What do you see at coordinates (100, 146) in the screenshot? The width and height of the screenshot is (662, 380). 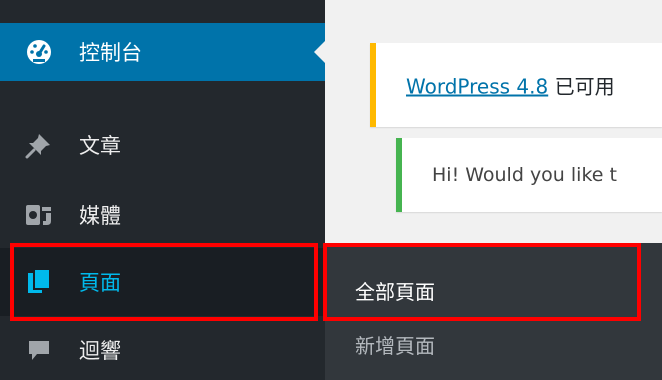 I see `sidebar-item-label: 文章` at bounding box center [100, 146].